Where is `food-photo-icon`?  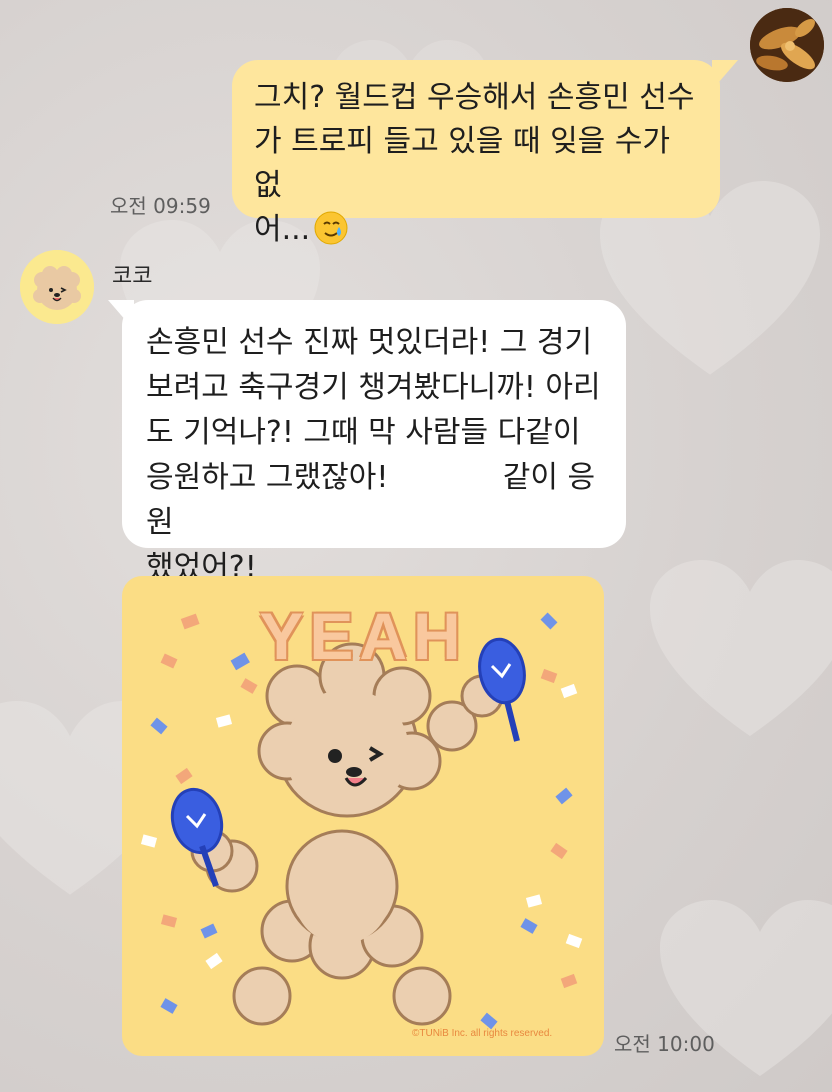 food-photo-icon is located at coordinates (787, 45).